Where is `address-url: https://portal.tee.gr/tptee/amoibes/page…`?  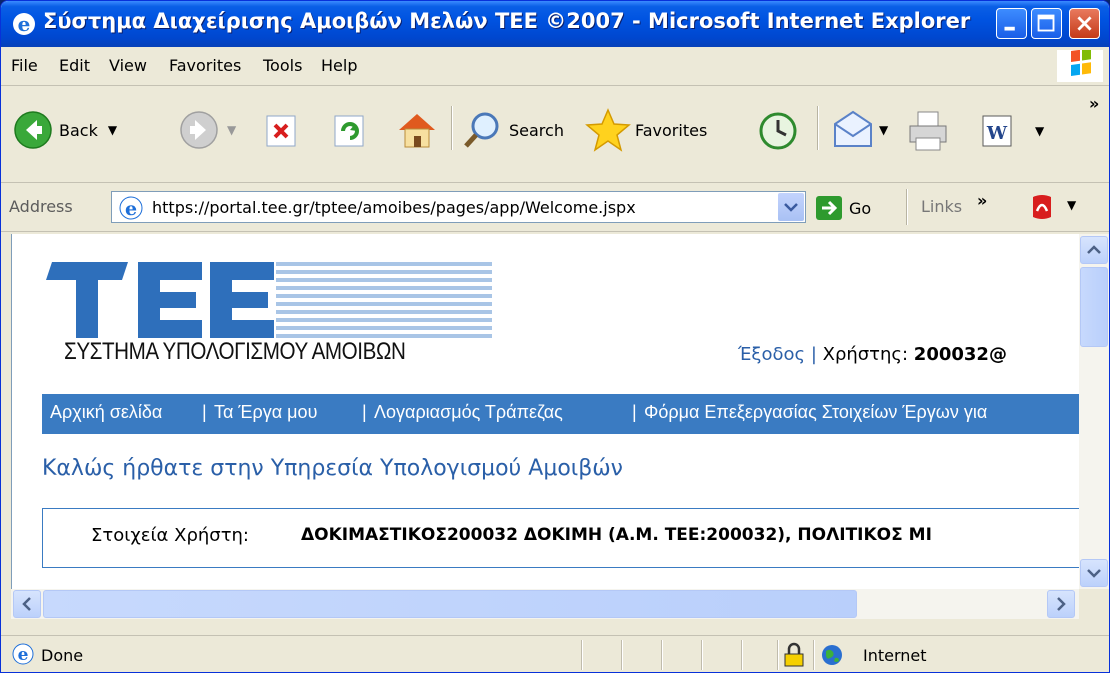
address-url: https://portal.tee.gr/tptee/amoibes/page… is located at coordinates (394, 207).